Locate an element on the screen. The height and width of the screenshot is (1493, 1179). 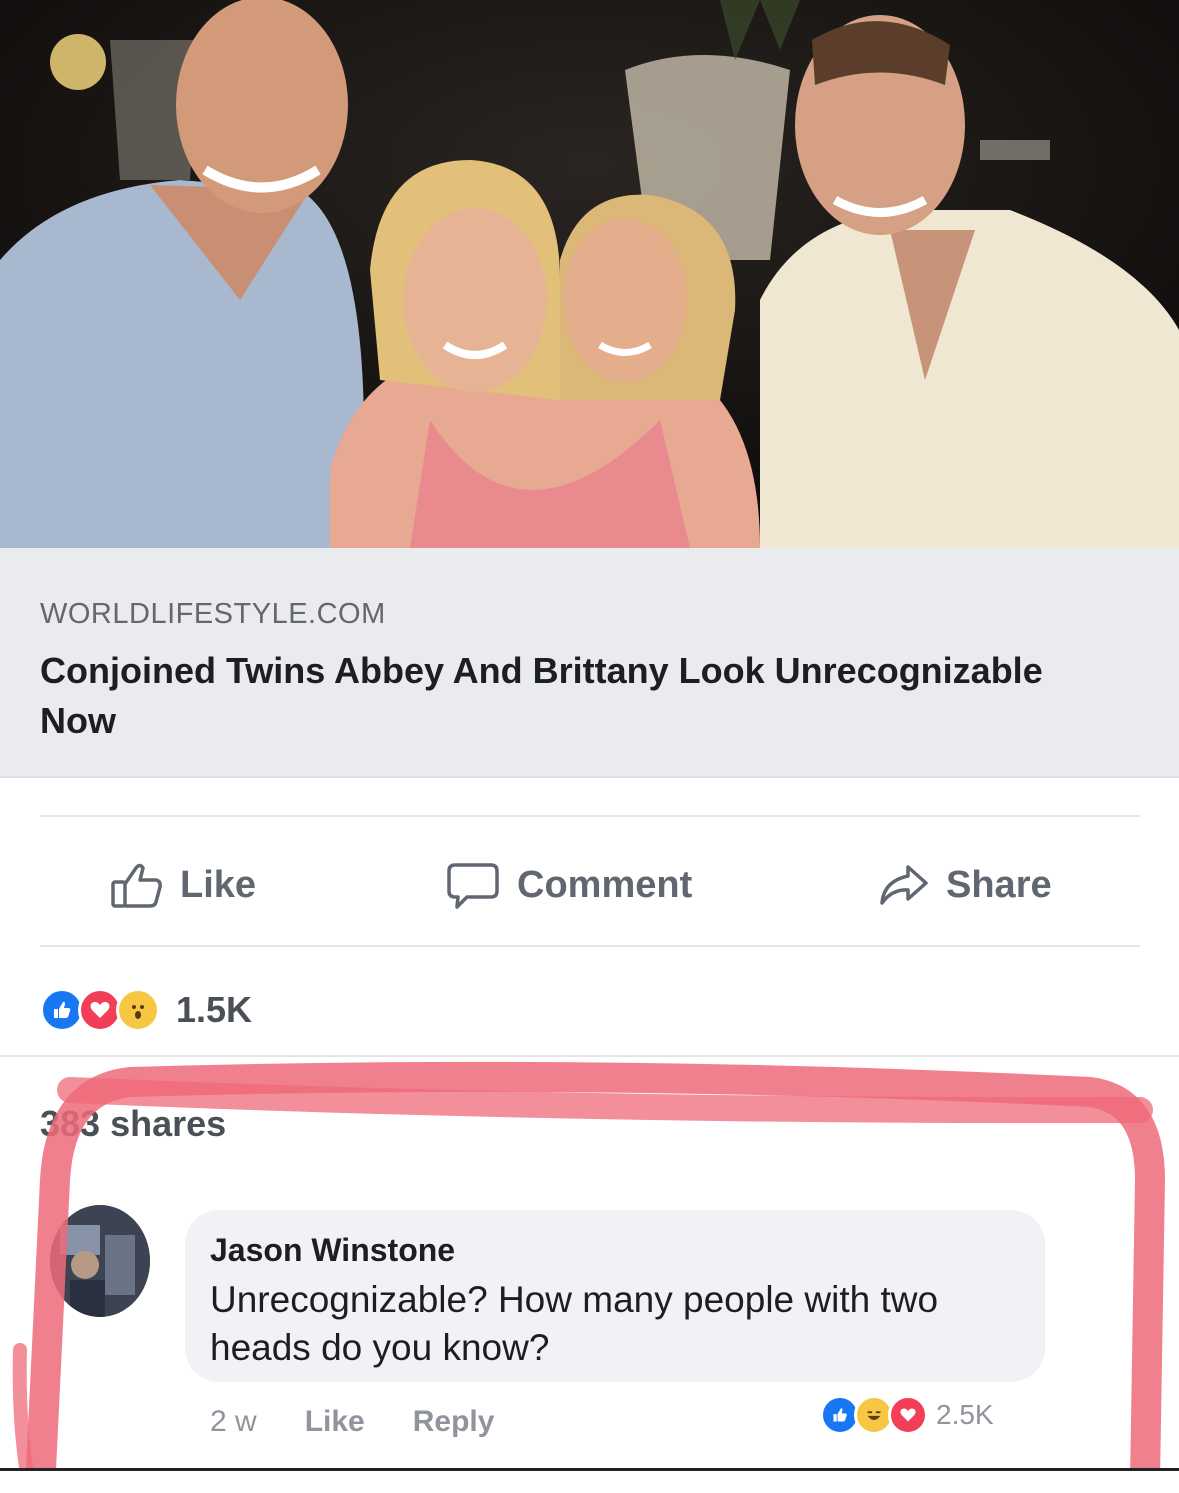
comment-meta: 2 w Like Reply is located at coordinates (376, 1422).